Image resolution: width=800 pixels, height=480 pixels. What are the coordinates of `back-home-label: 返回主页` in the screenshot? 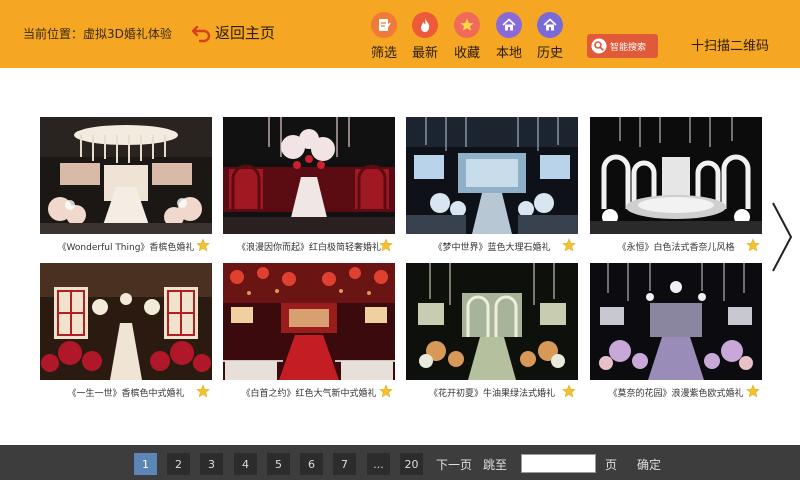 It's located at (245, 33).